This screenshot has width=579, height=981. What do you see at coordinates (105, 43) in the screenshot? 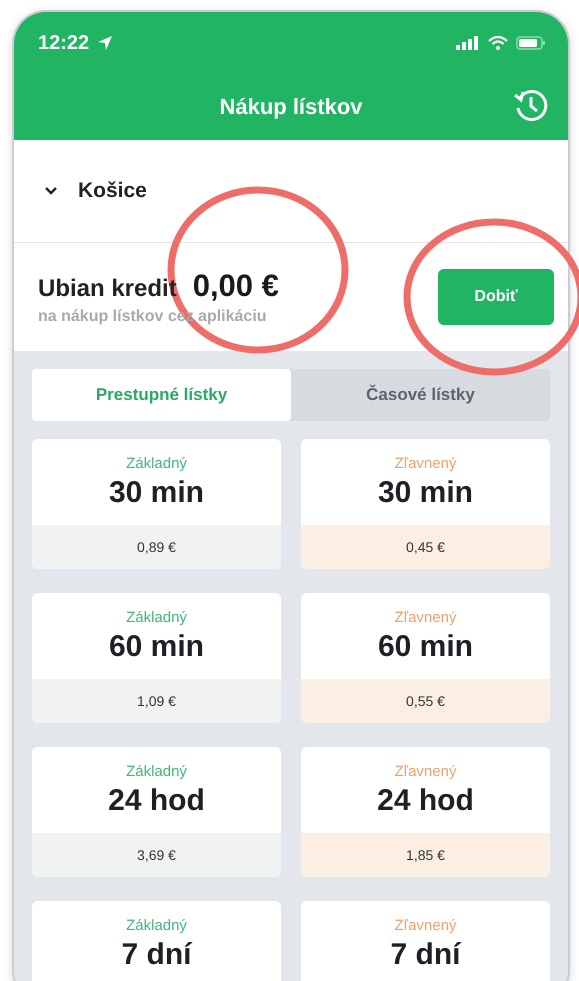
I see `location-arrow-icon` at bounding box center [105, 43].